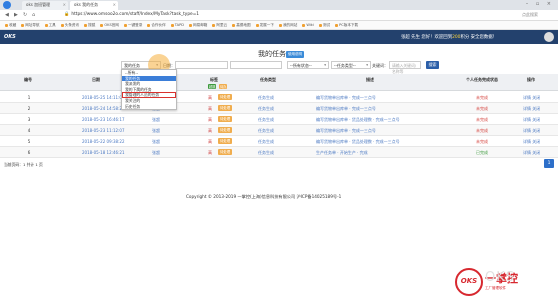 This screenshot has width=558, height=303. I want to click on row-no: 2, so click(29, 108).